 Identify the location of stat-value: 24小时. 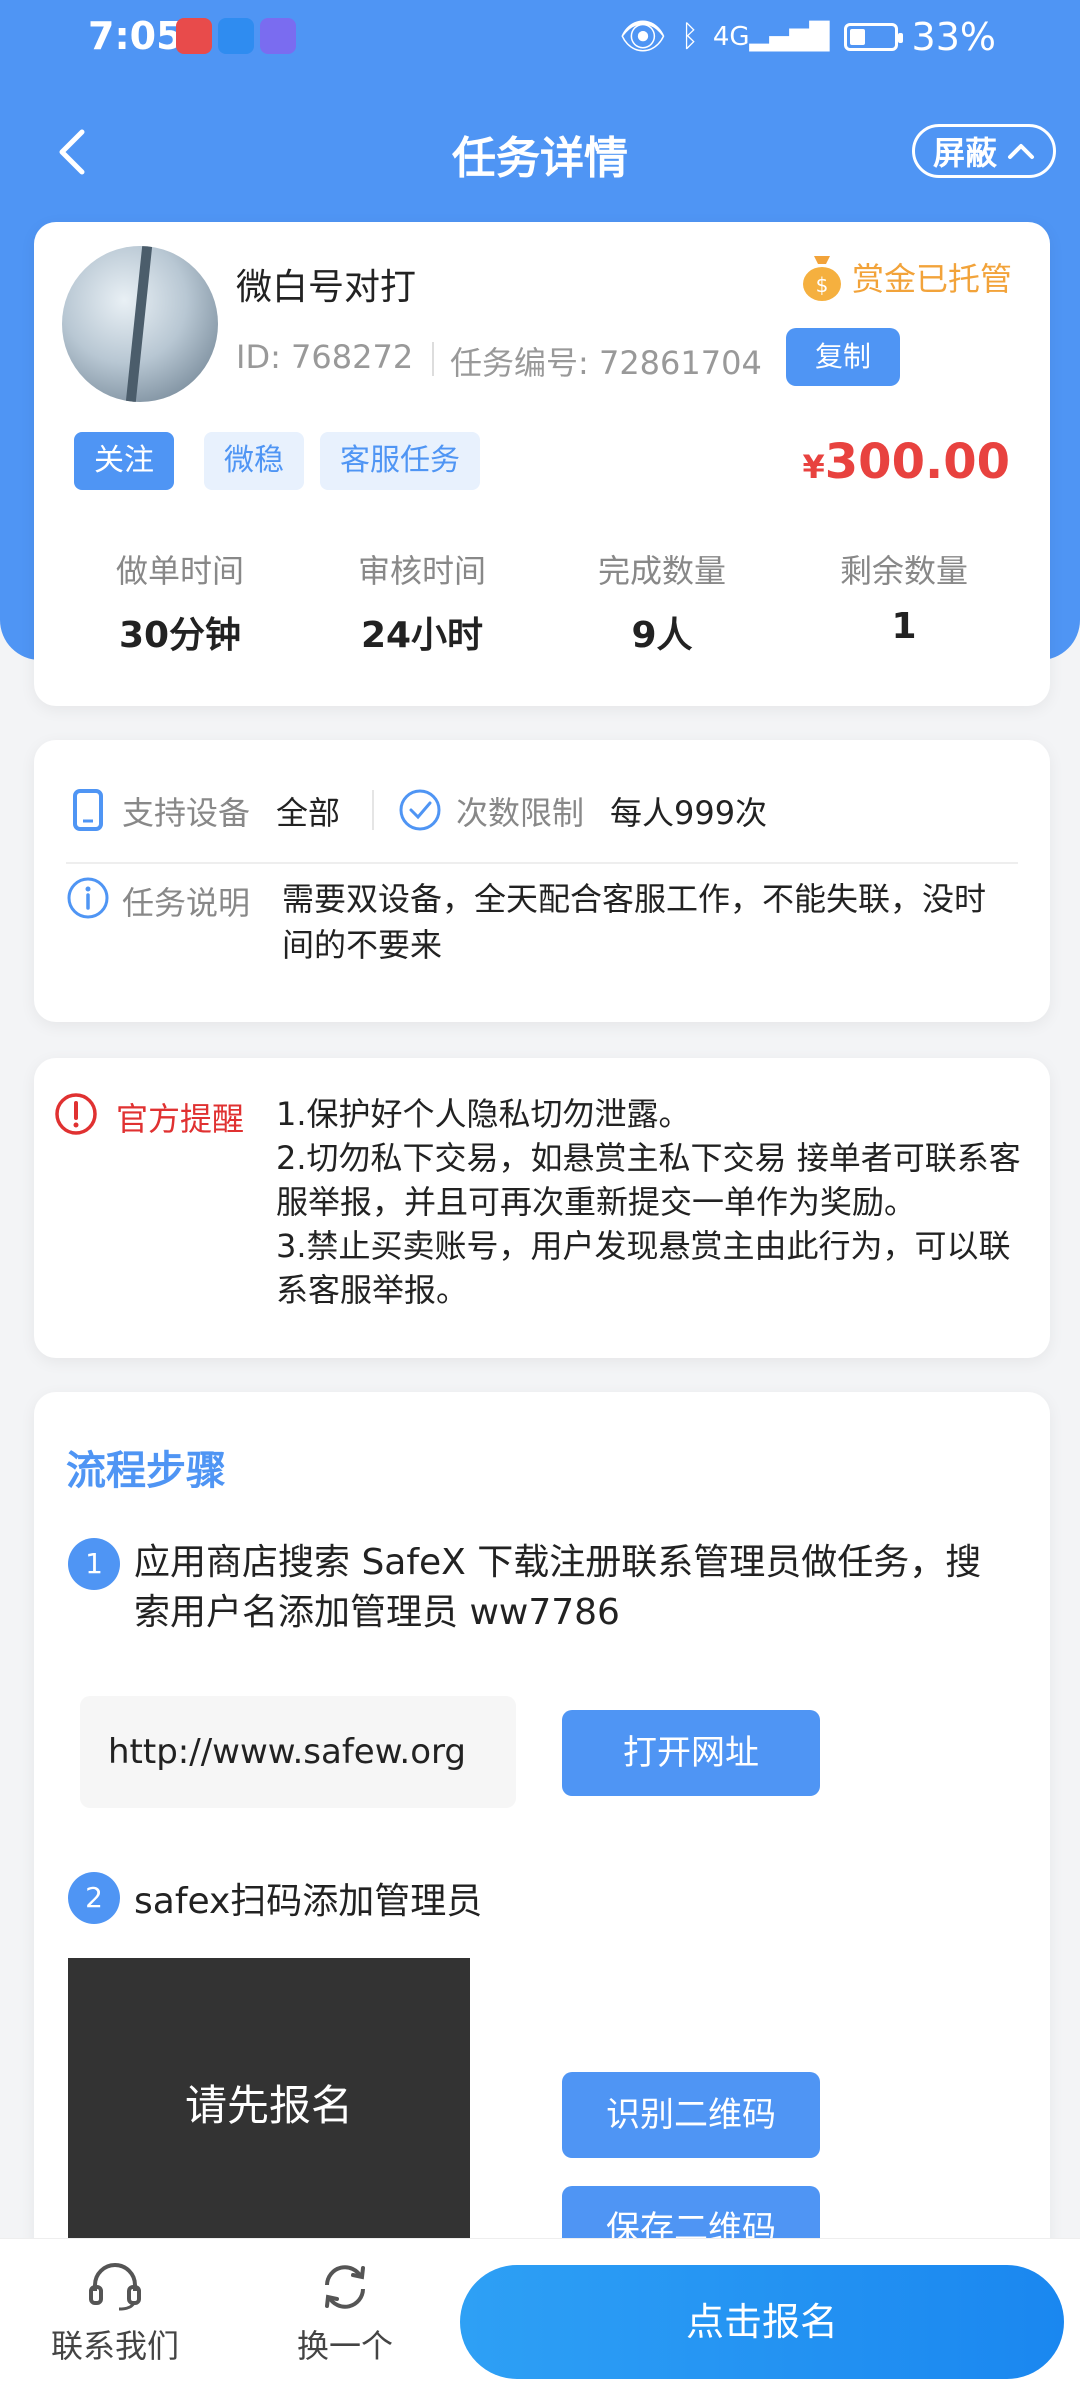
(422, 635).